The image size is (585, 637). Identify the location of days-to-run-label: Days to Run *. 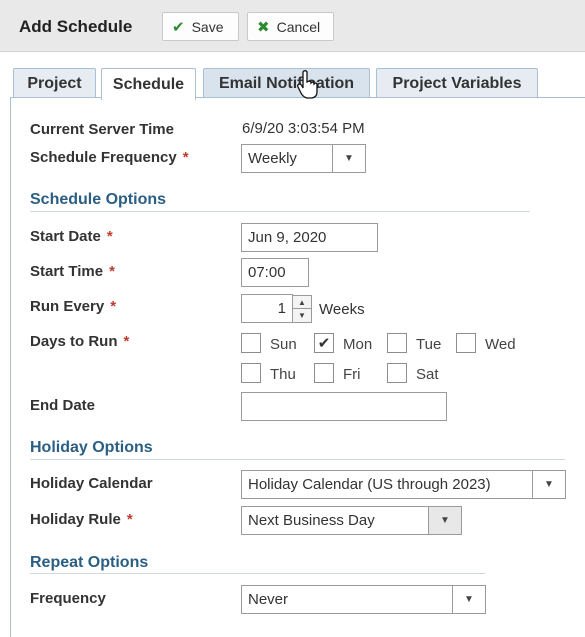
(80, 341).